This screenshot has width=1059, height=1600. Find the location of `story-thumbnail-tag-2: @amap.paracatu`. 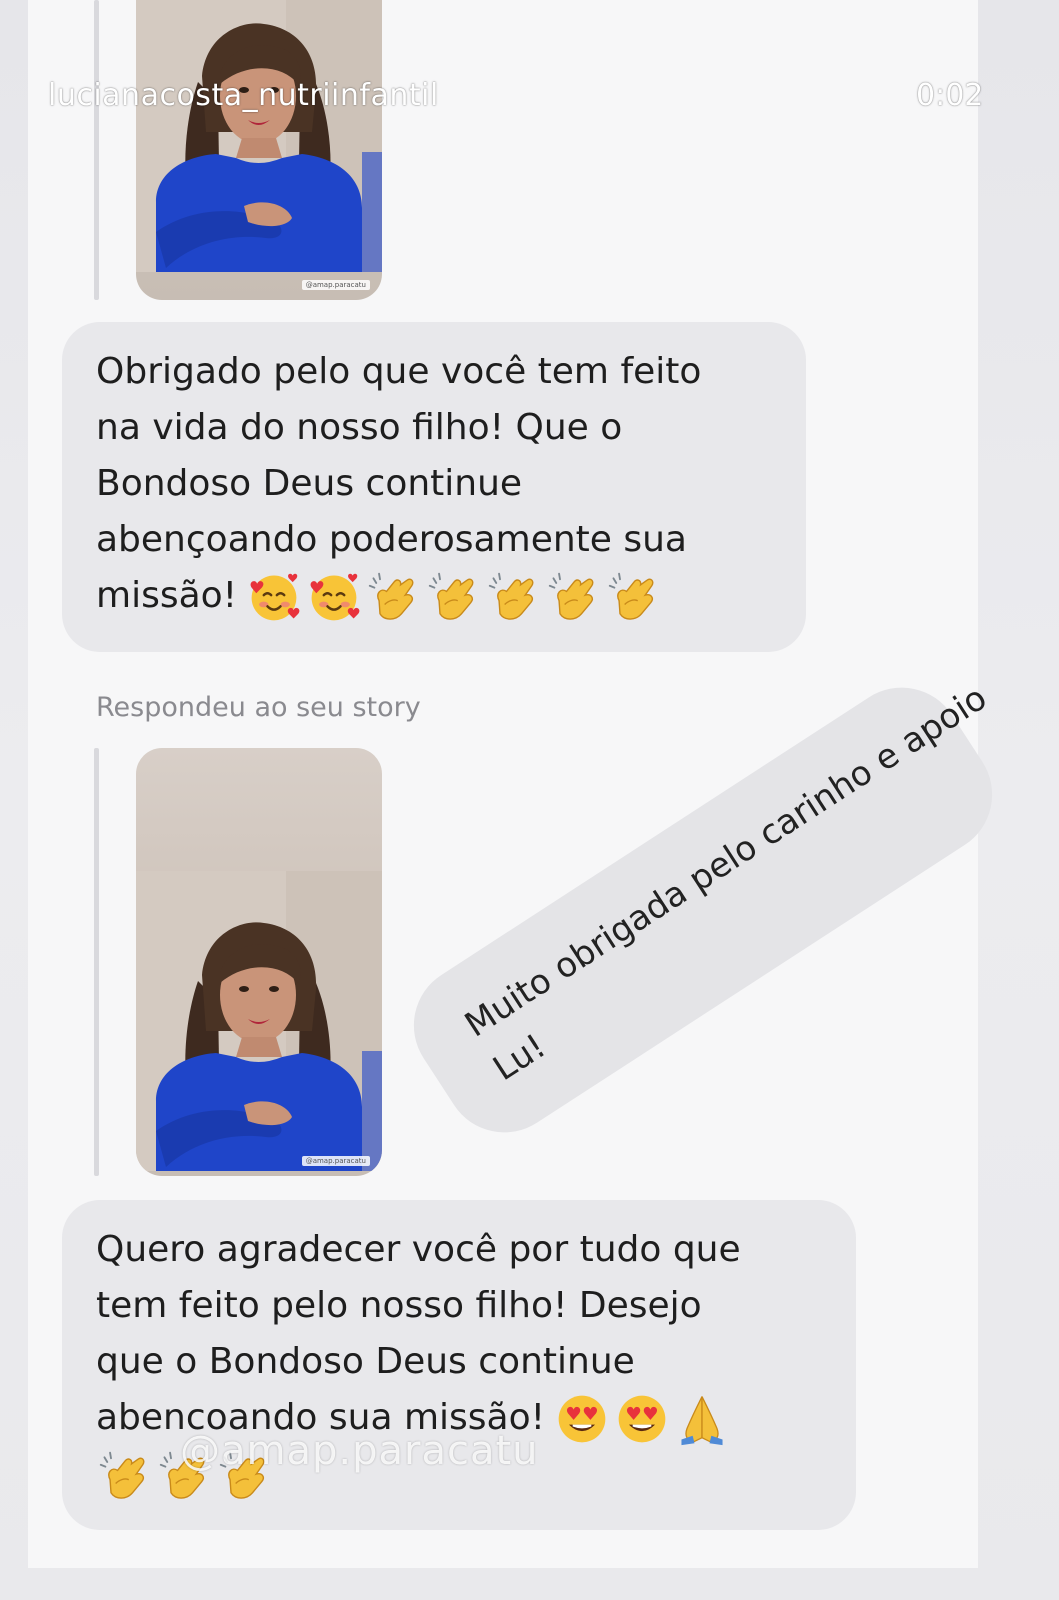

story-thumbnail-tag-2: @amap.paracatu is located at coordinates (335, 1161).